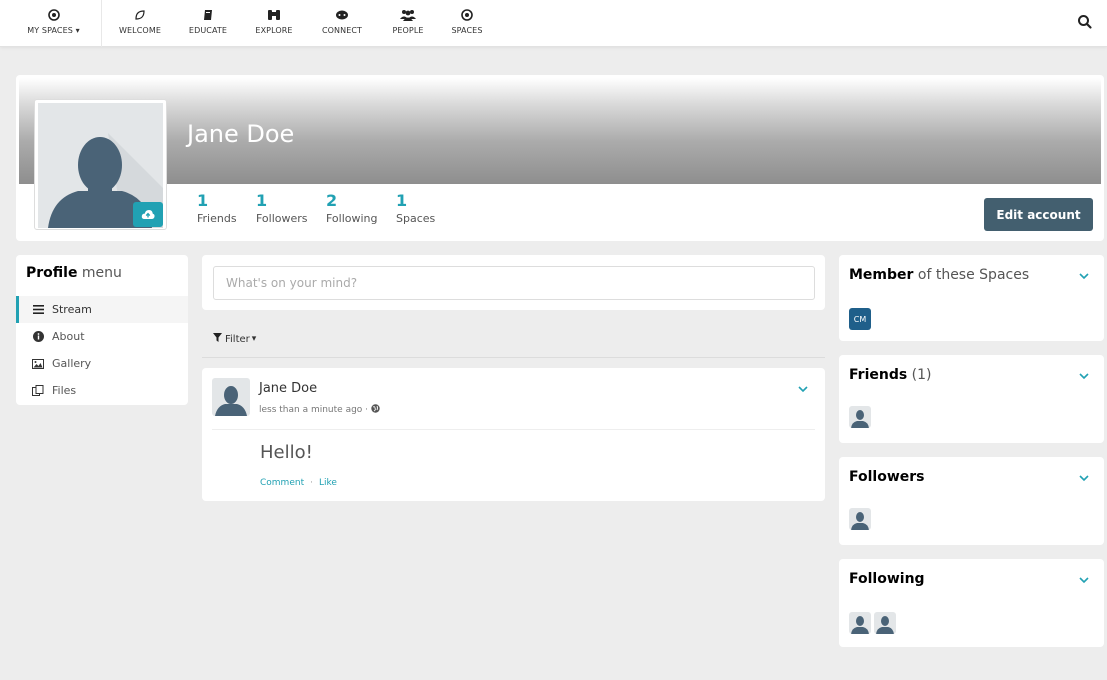 This screenshot has height=680, width=1107. Describe the element at coordinates (342, 30) in the screenshot. I see `nav-label: CONNECT` at that location.